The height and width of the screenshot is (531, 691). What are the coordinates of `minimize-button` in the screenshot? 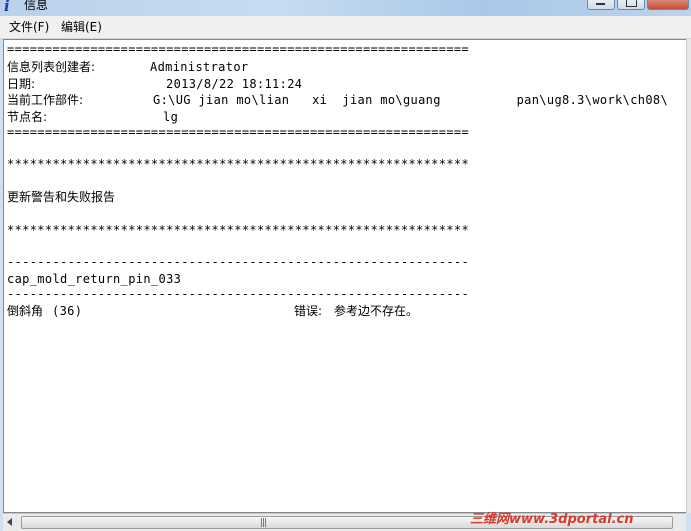 It's located at (601, 5).